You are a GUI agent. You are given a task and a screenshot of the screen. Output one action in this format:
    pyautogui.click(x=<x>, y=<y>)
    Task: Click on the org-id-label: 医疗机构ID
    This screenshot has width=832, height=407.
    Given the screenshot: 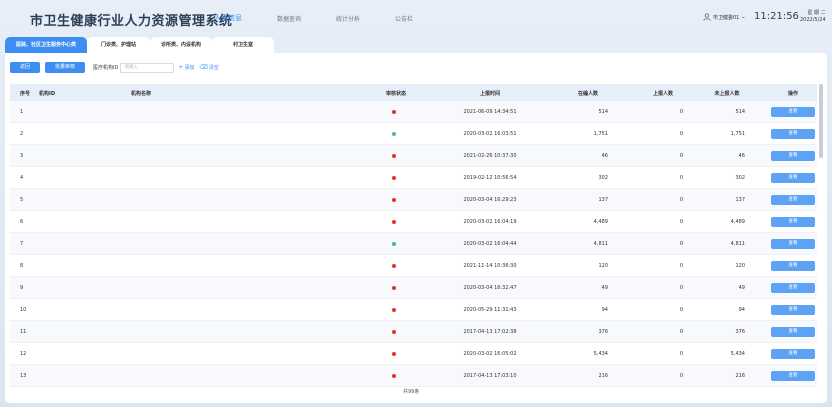 What is the action you would take?
    pyautogui.click(x=106, y=68)
    